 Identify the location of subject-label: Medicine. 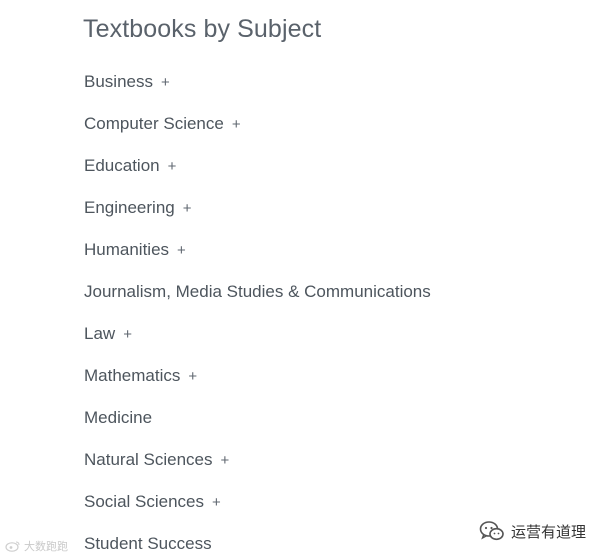
(118, 418).